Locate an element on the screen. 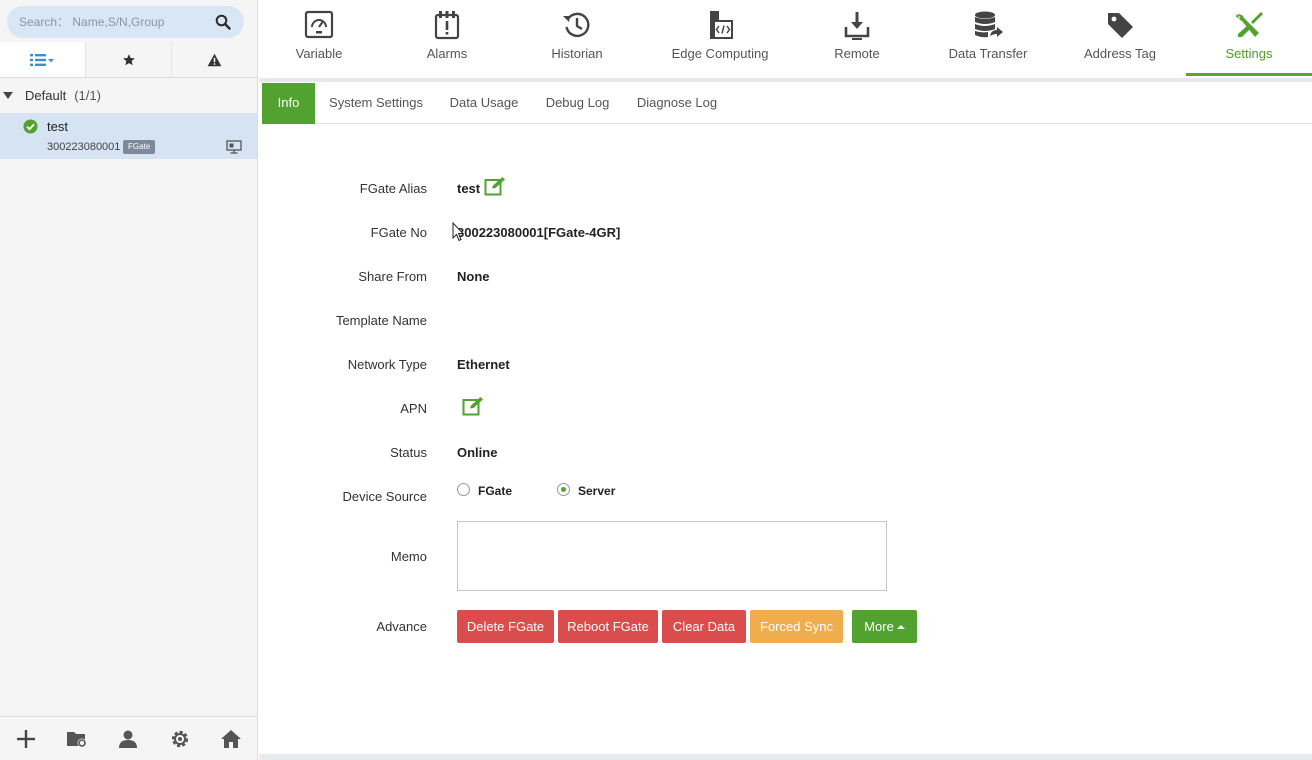 The width and height of the screenshot is (1312, 760). label-status: Status is located at coordinates (408, 452).